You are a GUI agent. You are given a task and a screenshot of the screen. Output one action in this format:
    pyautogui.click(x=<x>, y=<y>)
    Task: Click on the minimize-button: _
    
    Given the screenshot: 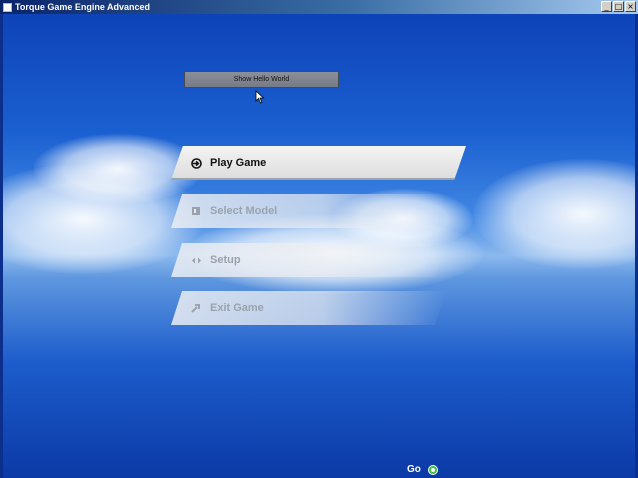 What is the action you would take?
    pyautogui.click(x=606, y=6)
    